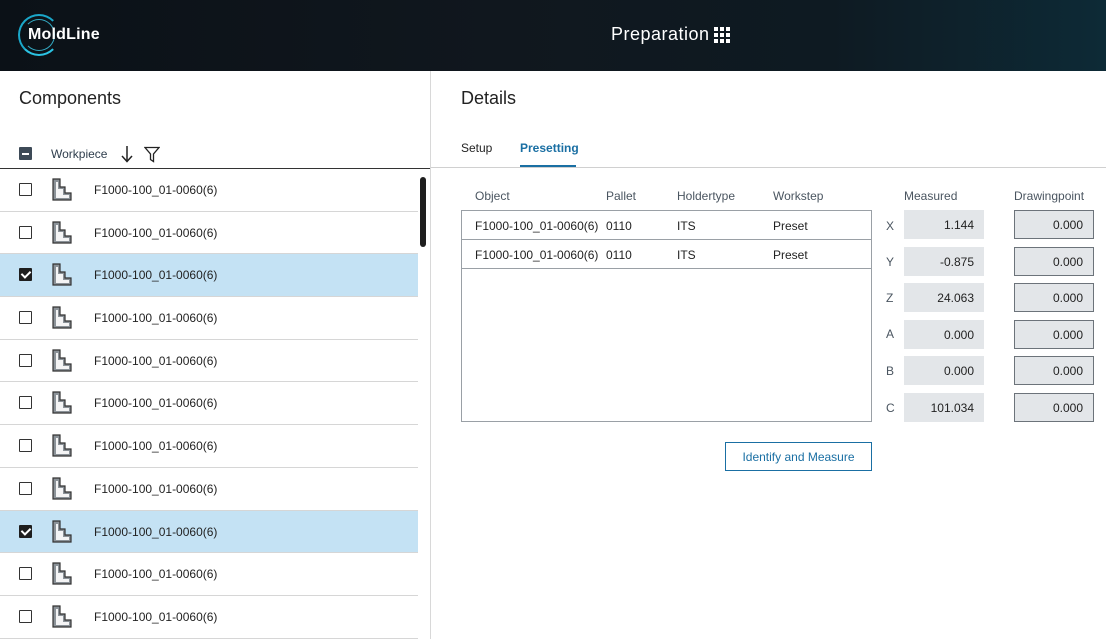  What do you see at coordinates (890, 334) in the screenshot?
I see `axis-label-a: A` at bounding box center [890, 334].